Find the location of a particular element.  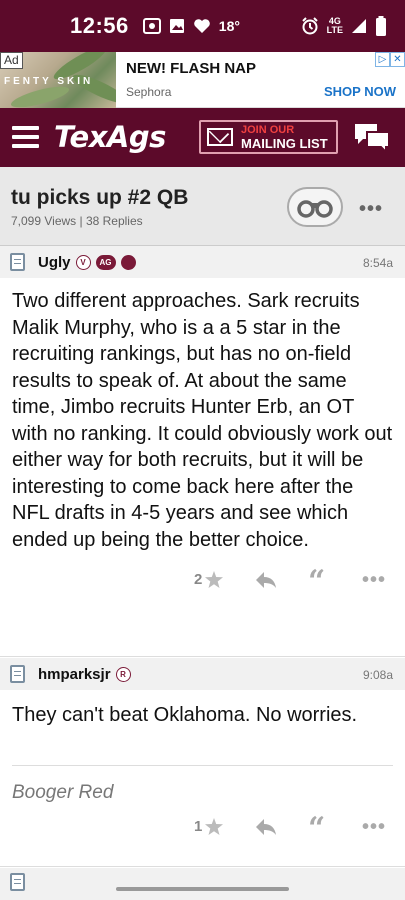

mailing-list-text: JOIN OUR MAILING LIST is located at coordinates (284, 137).